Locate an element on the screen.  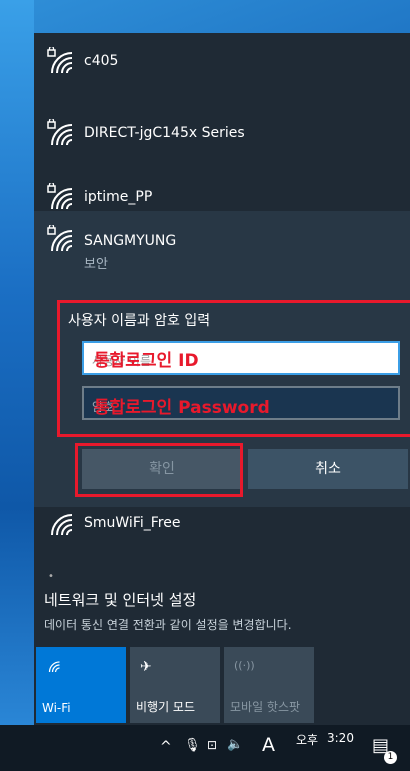
network-item-smuwifi: SmuWiFi_Free is located at coordinates (222, 526).